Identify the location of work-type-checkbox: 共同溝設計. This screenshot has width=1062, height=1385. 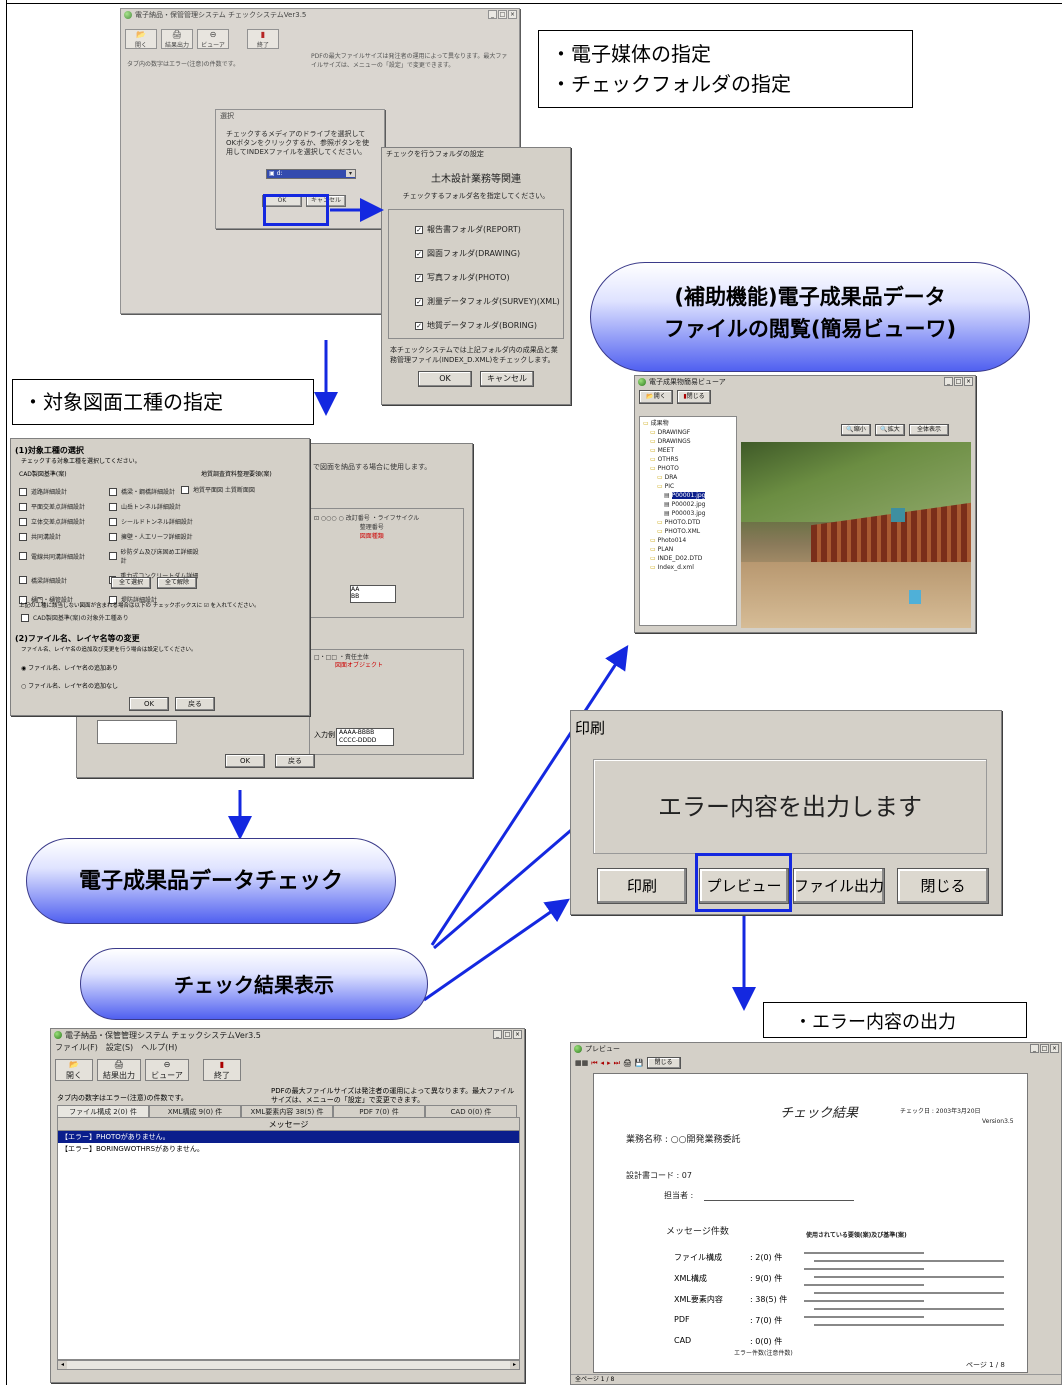
(64, 536).